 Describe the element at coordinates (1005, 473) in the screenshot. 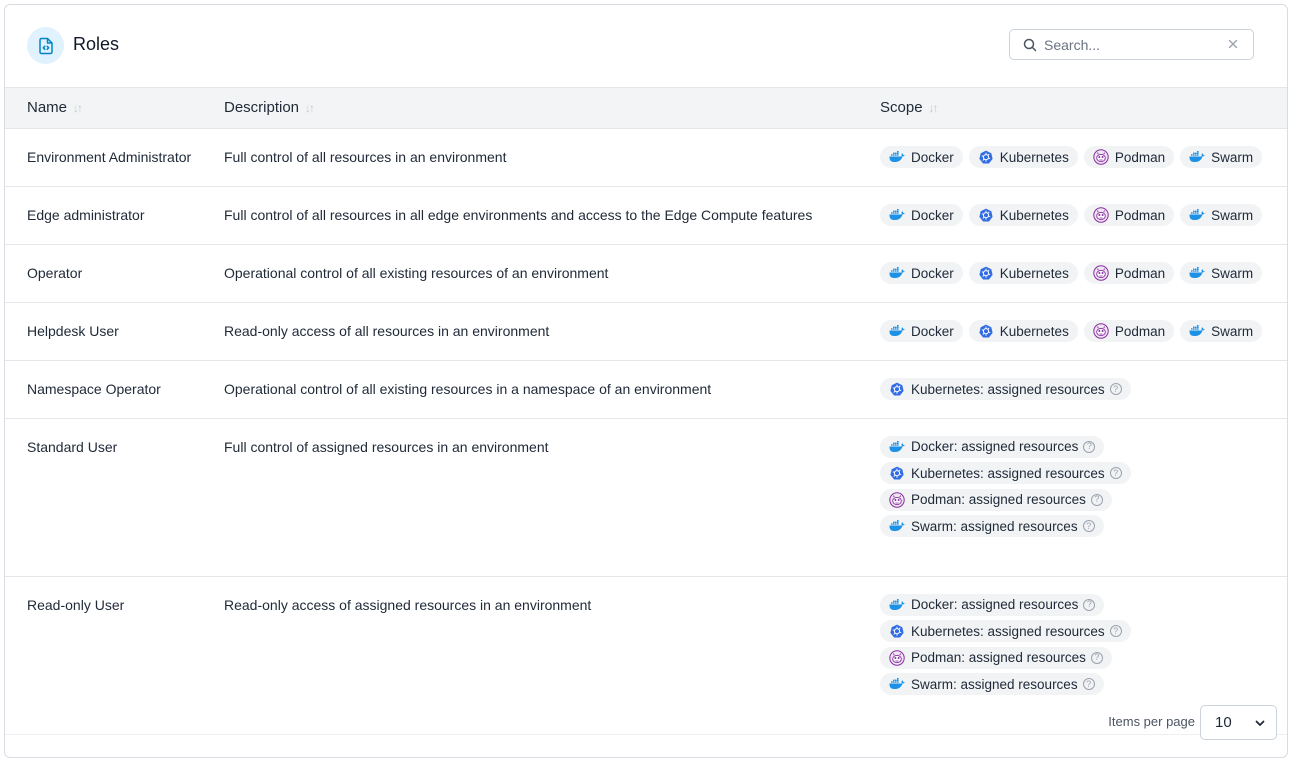

I see `scope-chip: Kubernetes: assigned resources?` at that location.